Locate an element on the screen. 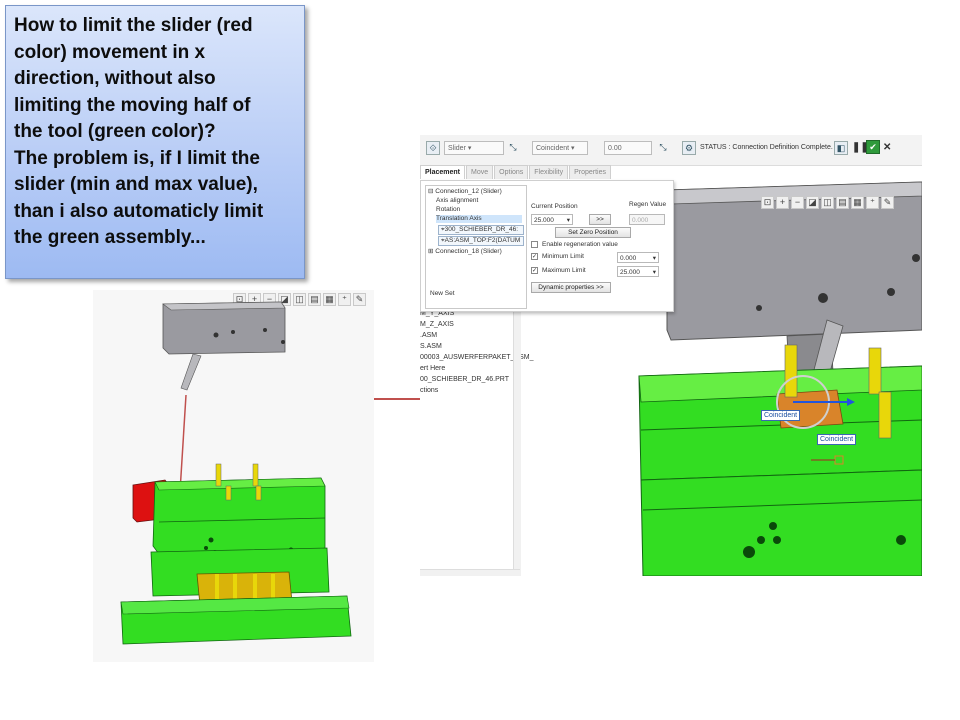  tree-item: S.ASM is located at coordinates (431, 346).